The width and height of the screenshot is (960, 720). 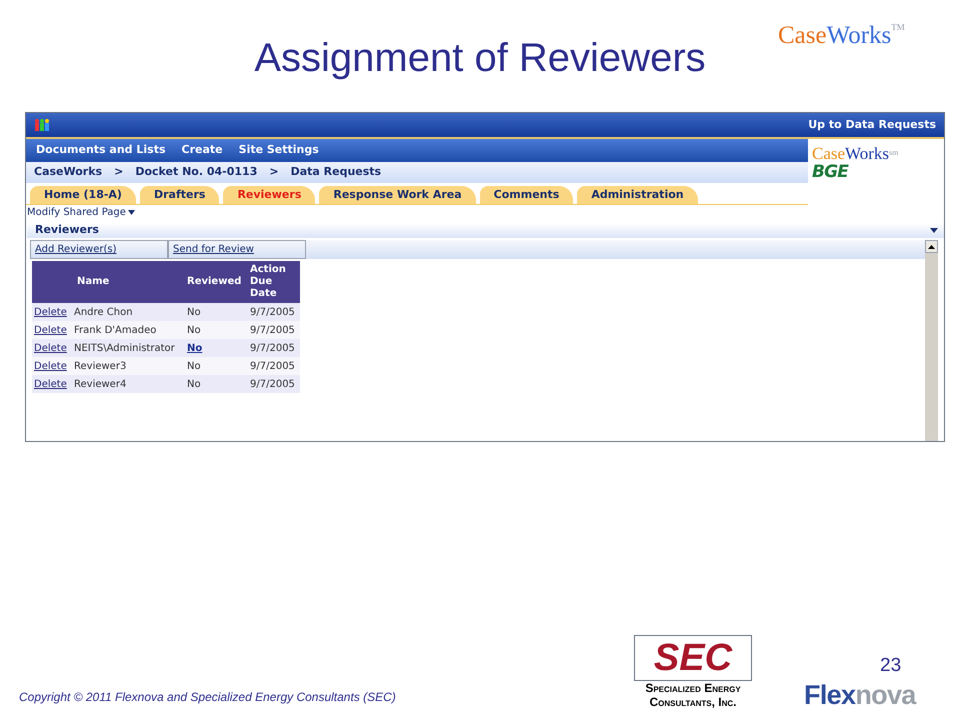 What do you see at coordinates (480, 58) in the screenshot?
I see `slide-title: Assignment of Reviewers` at bounding box center [480, 58].